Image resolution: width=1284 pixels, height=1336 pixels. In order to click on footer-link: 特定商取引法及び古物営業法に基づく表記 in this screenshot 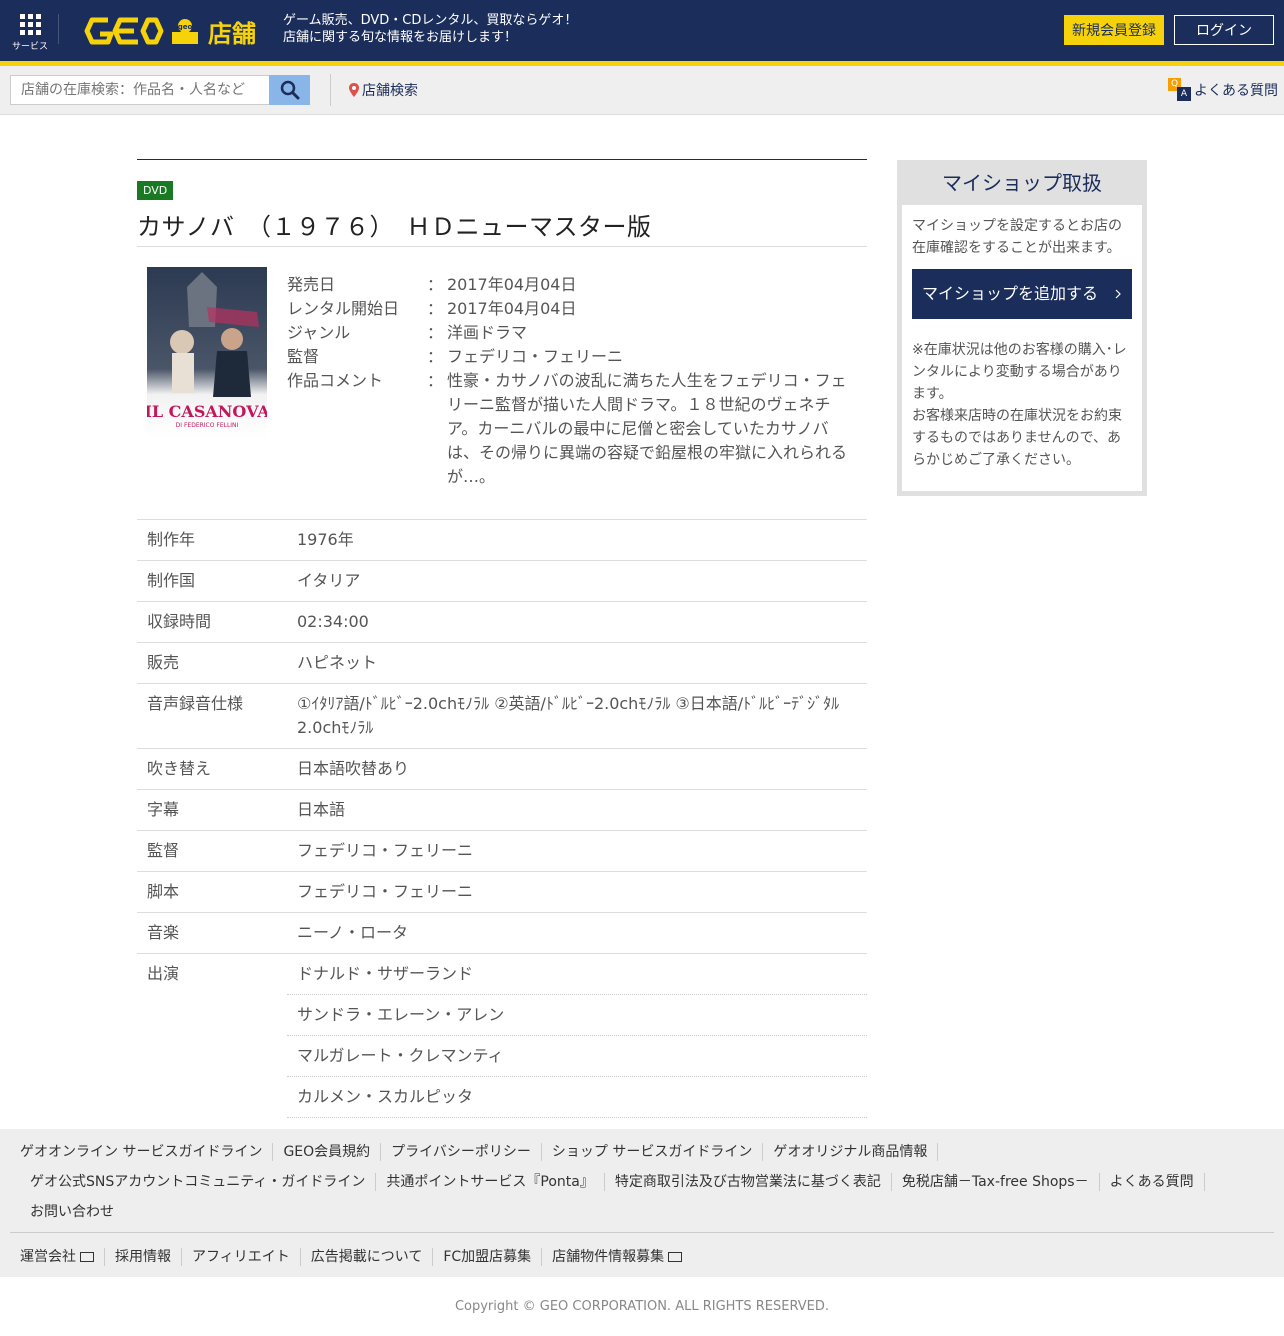, I will do `click(748, 1182)`.